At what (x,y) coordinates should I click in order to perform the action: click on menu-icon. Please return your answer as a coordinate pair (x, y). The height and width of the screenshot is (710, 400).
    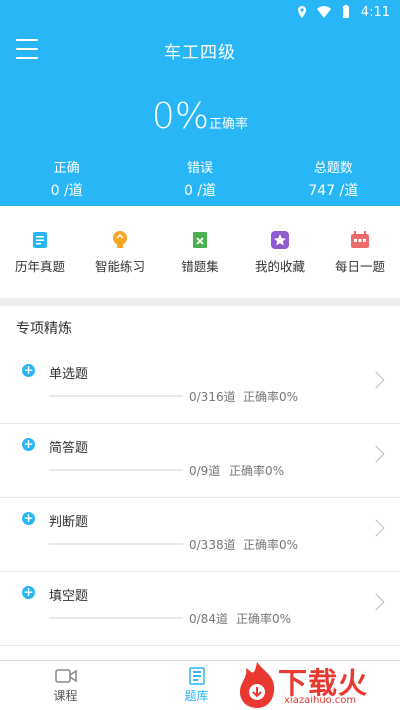
    Looking at the image, I should click on (27, 49).